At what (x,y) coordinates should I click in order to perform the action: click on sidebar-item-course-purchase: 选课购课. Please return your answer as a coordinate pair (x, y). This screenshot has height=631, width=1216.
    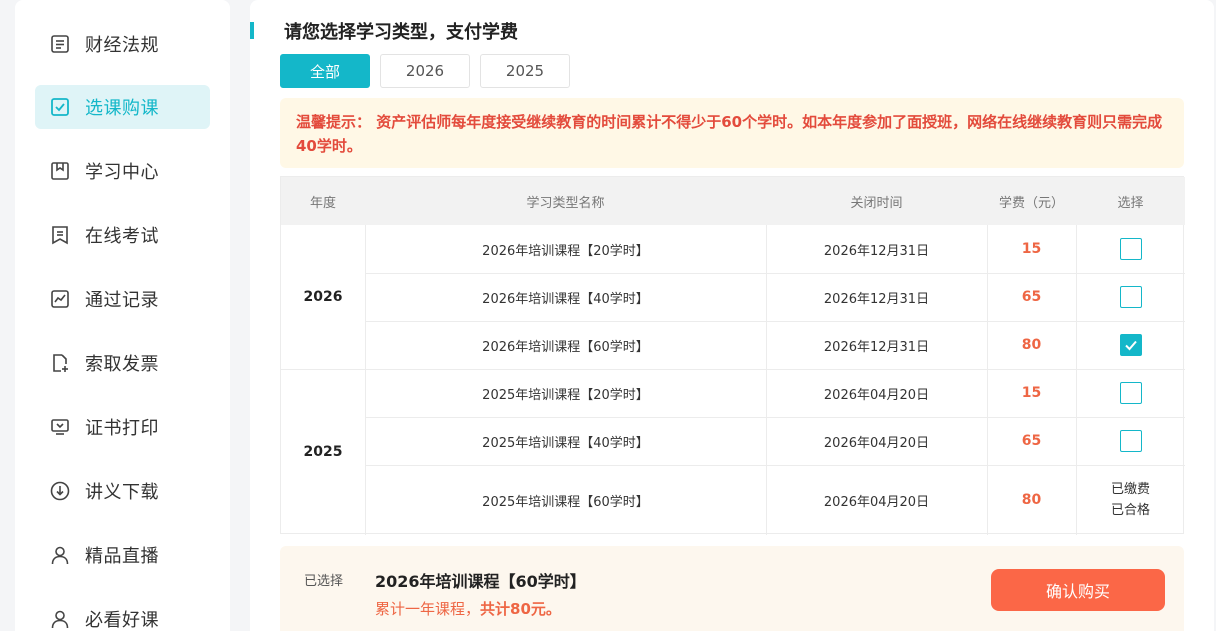
    Looking at the image, I should click on (122, 107).